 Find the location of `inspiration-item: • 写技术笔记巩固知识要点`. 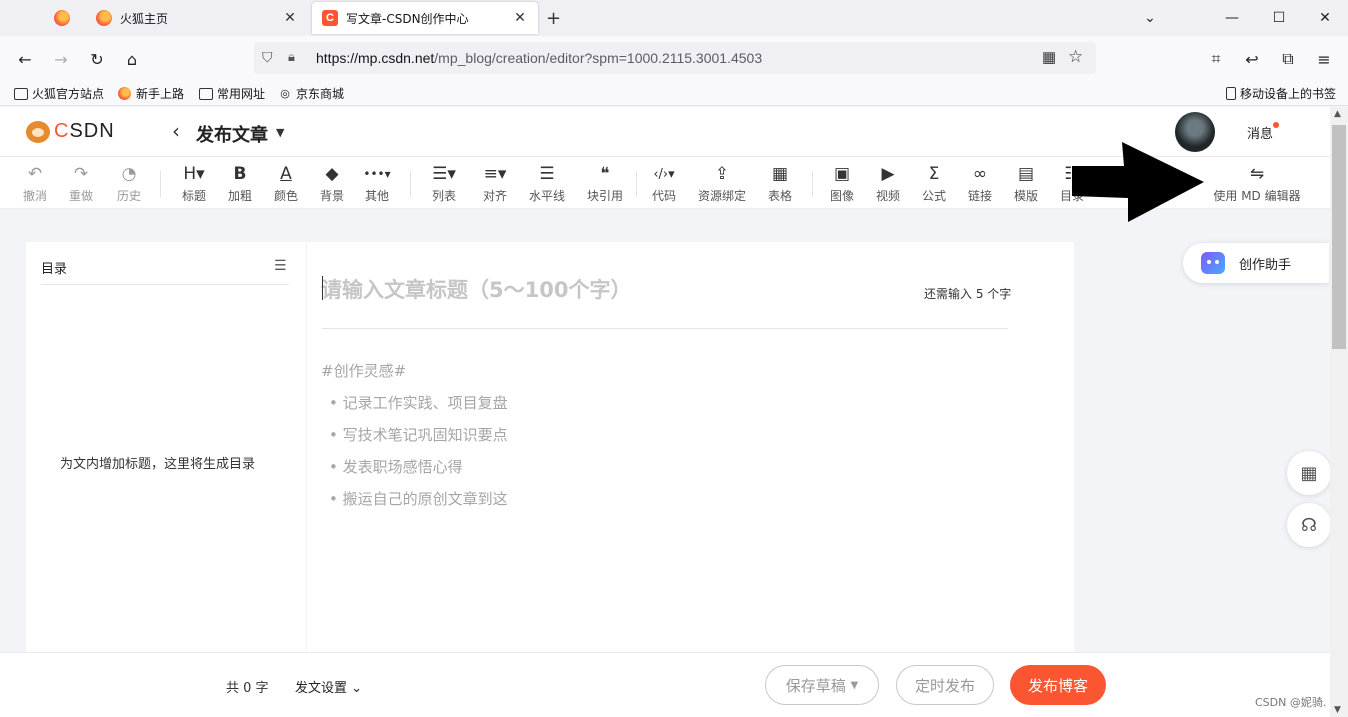

inspiration-item: • 写技术笔记巩固知识要点 is located at coordinates (418, 435).